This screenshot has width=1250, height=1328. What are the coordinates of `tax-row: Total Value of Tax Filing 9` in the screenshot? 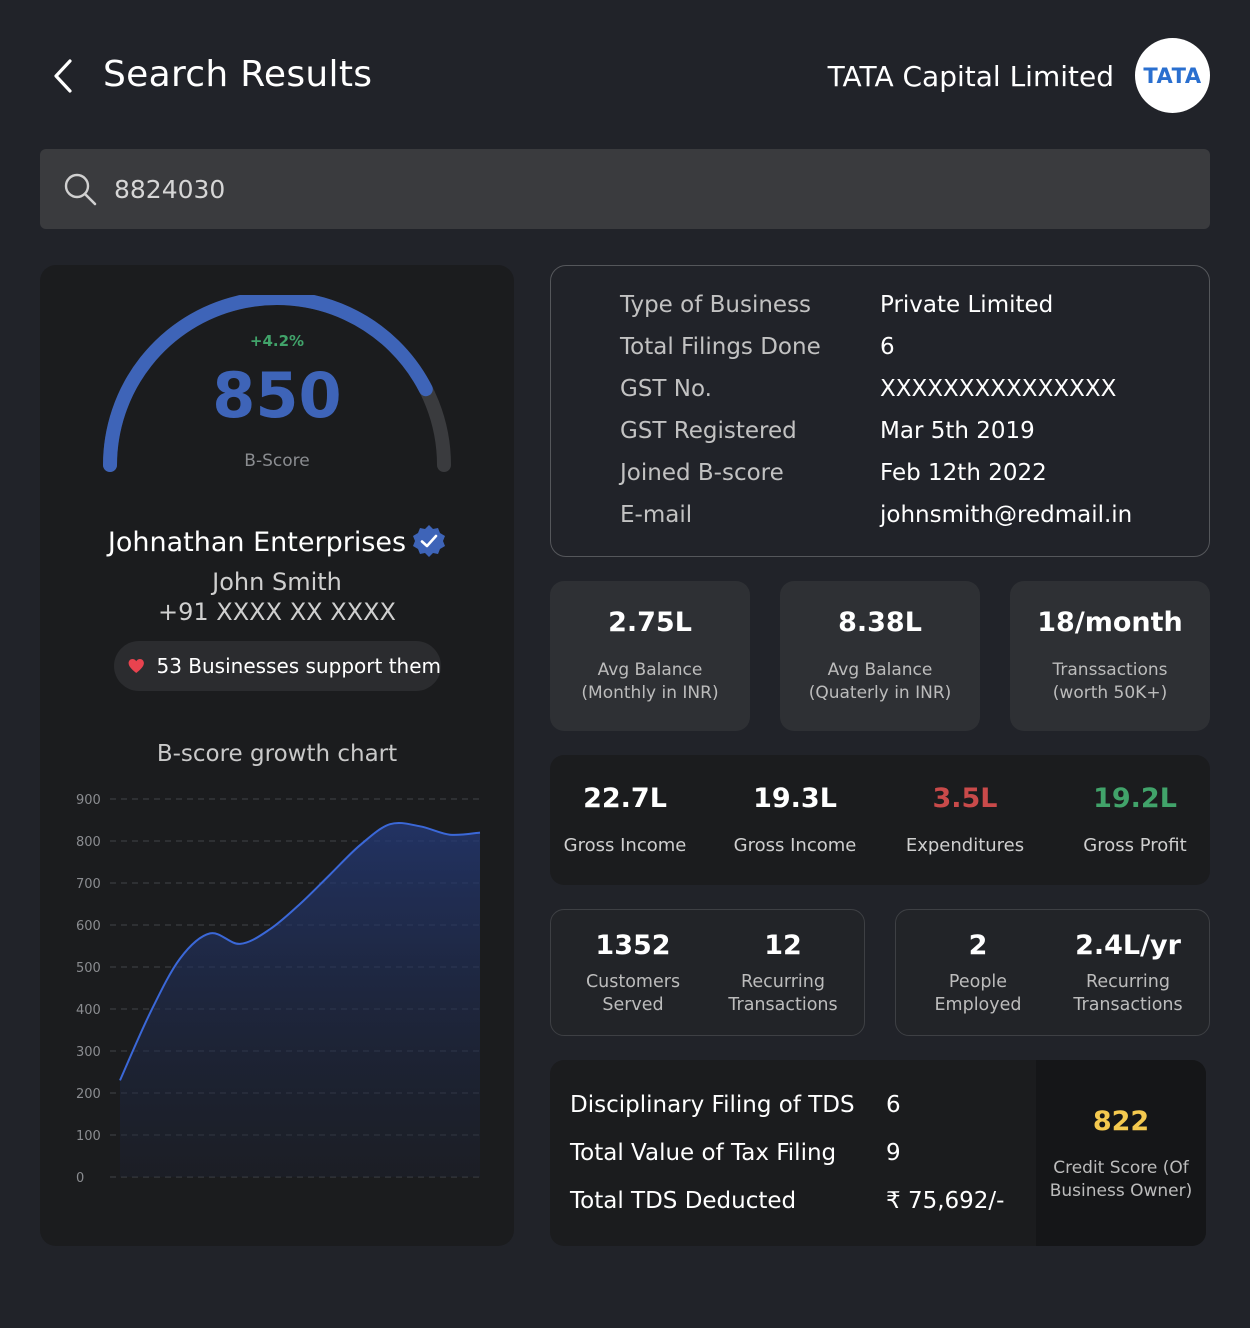 It's located at (795, 1160).